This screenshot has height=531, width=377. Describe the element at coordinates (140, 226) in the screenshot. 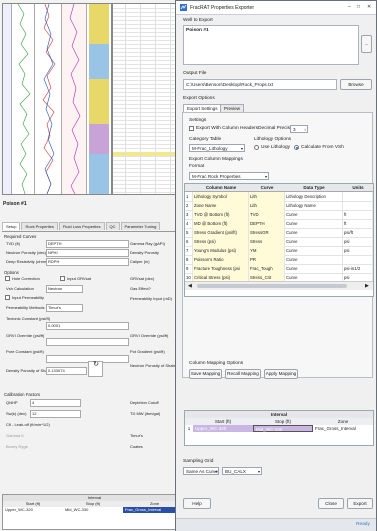

I see `left-tab-tuning: Parameter Tuning` at that location.